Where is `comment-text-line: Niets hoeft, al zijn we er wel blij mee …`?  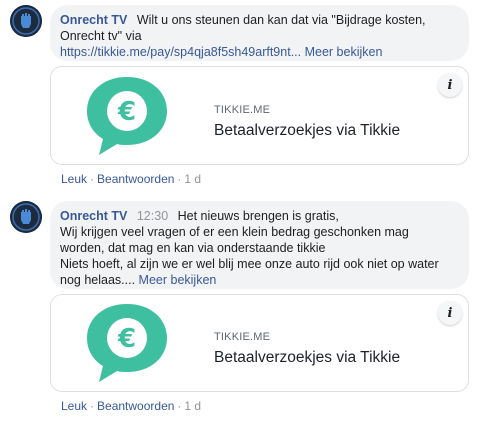 comment-text-line: Niets hoeft, al zijn we er wel blij mee … is located at coordinates (249, 264).